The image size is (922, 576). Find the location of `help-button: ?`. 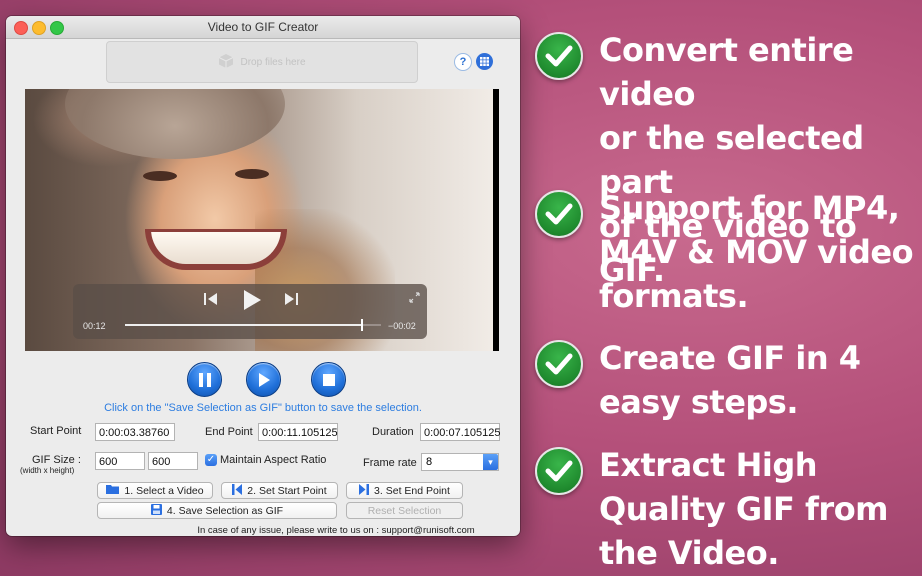

help-button: ? is located at coordinates (463, 62).